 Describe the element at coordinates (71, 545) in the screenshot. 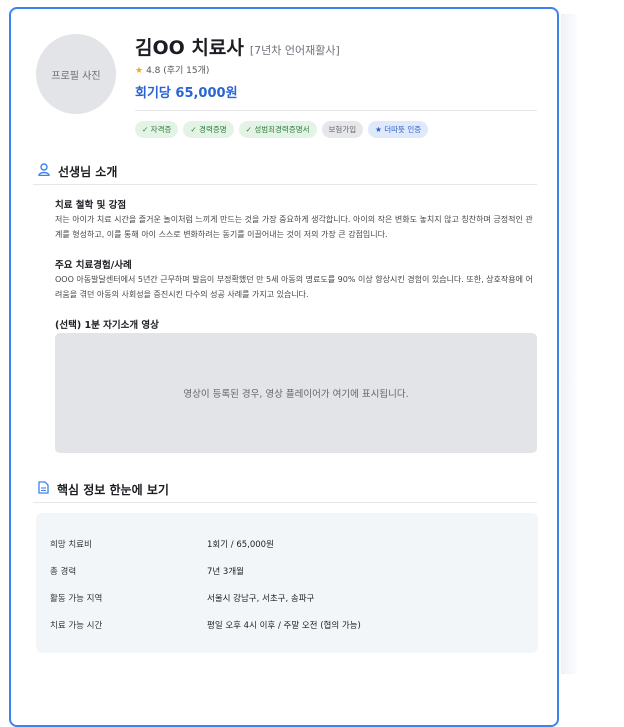

I see `info-key: 희망 치료비` at that location.